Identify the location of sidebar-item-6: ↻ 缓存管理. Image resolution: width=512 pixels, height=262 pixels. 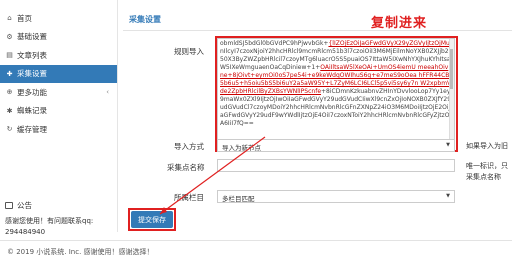
(58, 129).